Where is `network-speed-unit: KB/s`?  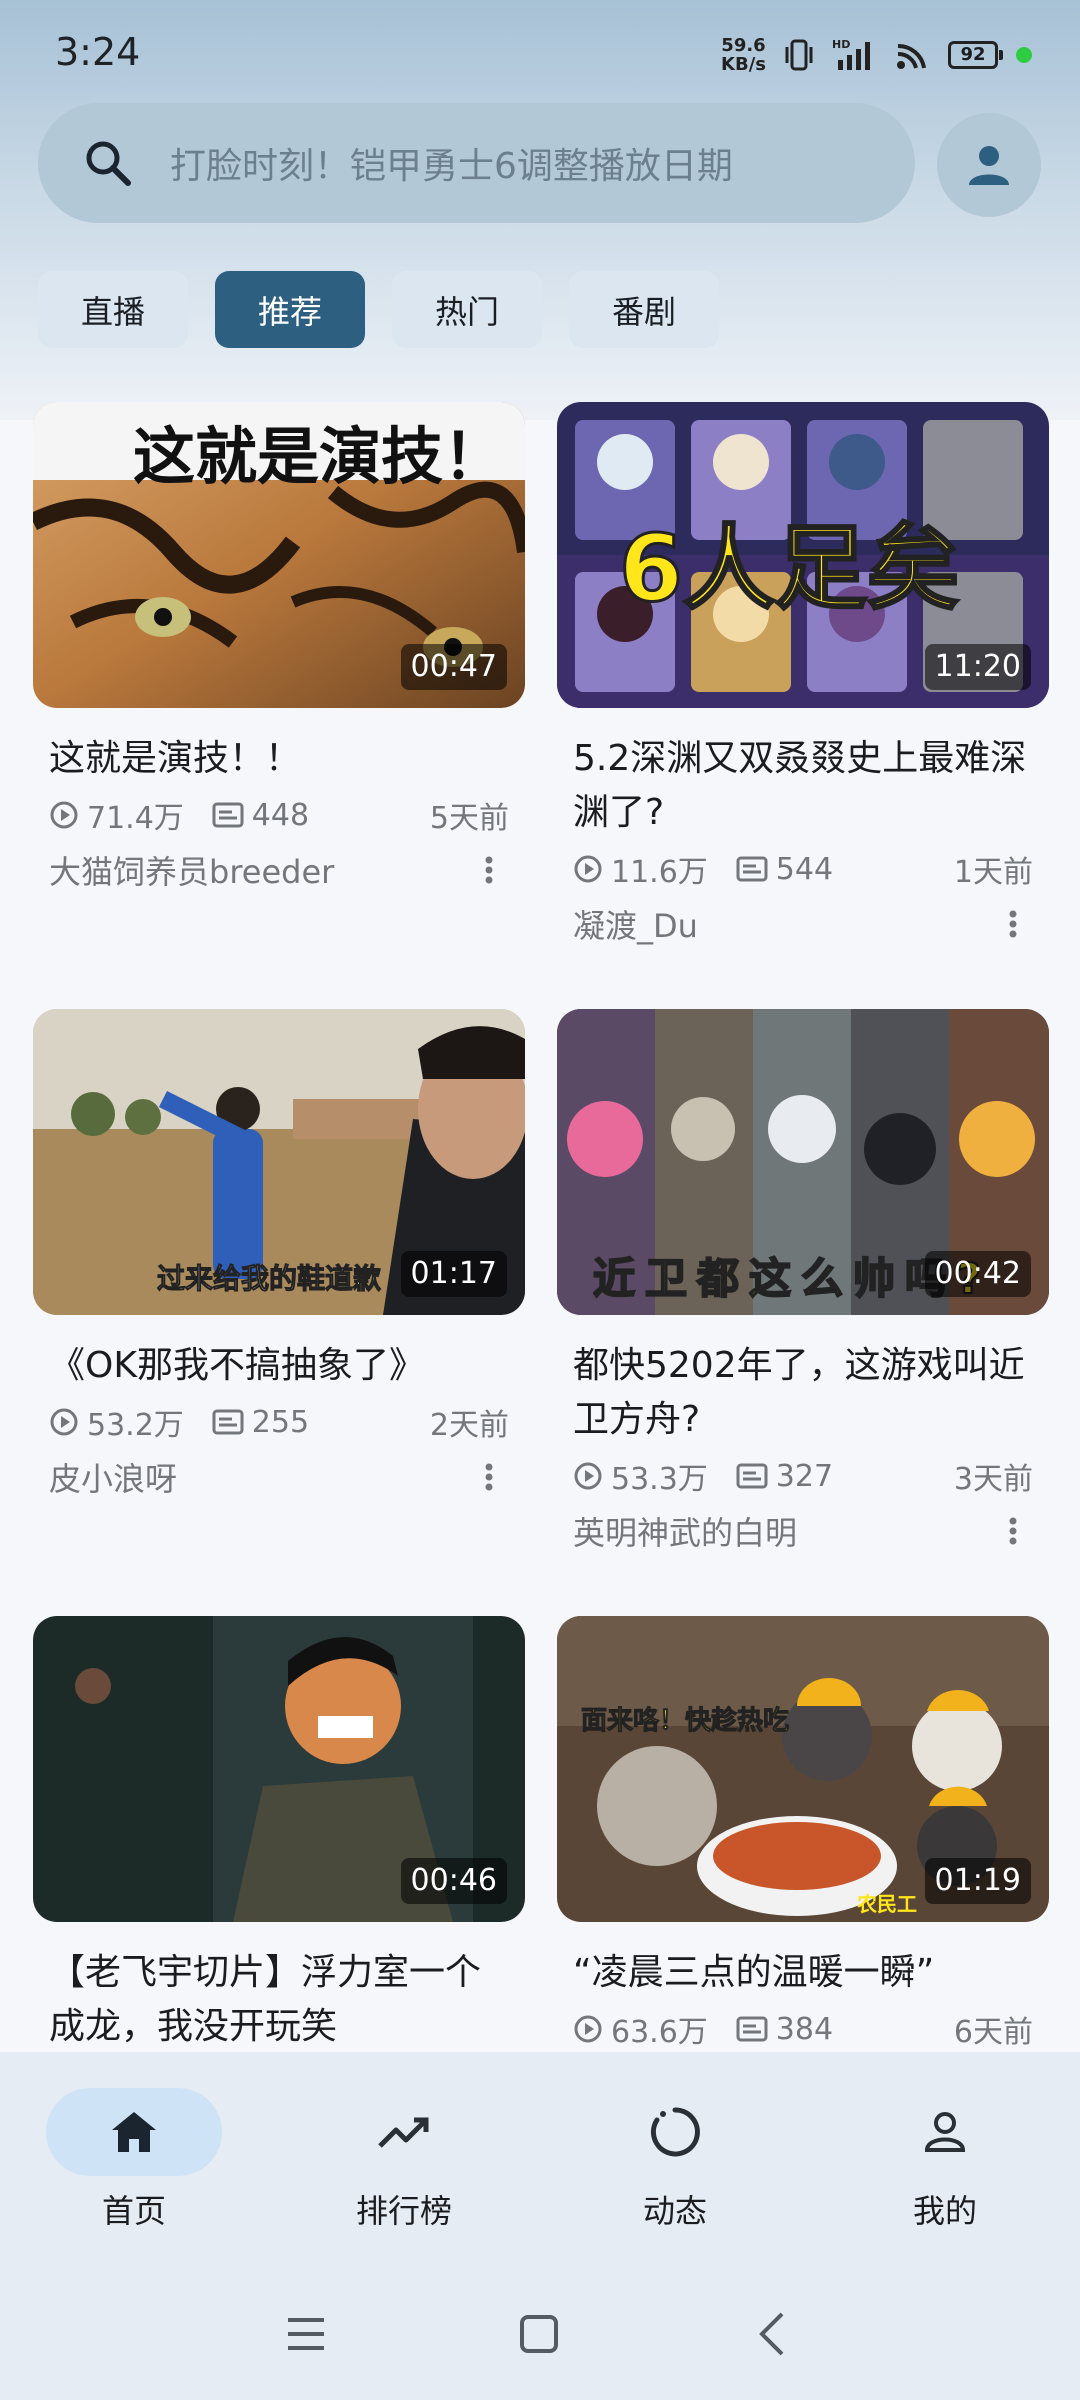 network-speed-unit: KB/s is located at coordinates (743, 64).